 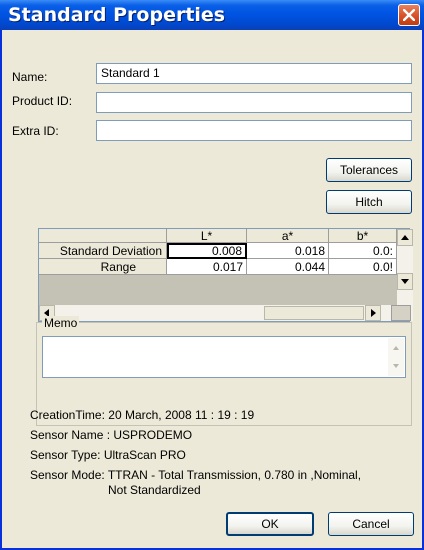 I want to click on grid-horizontal-scrollbar, so click(x=226, y=313).